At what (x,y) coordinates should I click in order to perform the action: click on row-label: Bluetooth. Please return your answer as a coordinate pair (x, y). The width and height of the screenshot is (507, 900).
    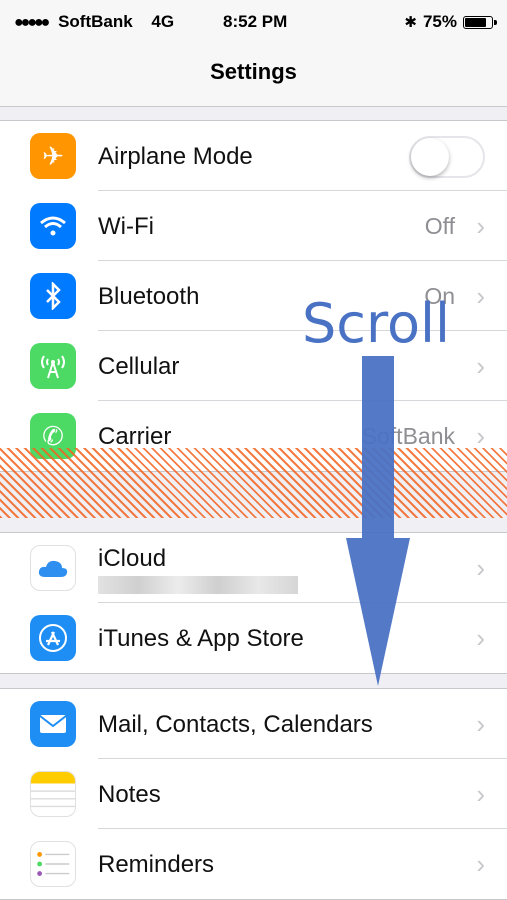
    Looking at the image, I should click on (149, 296).